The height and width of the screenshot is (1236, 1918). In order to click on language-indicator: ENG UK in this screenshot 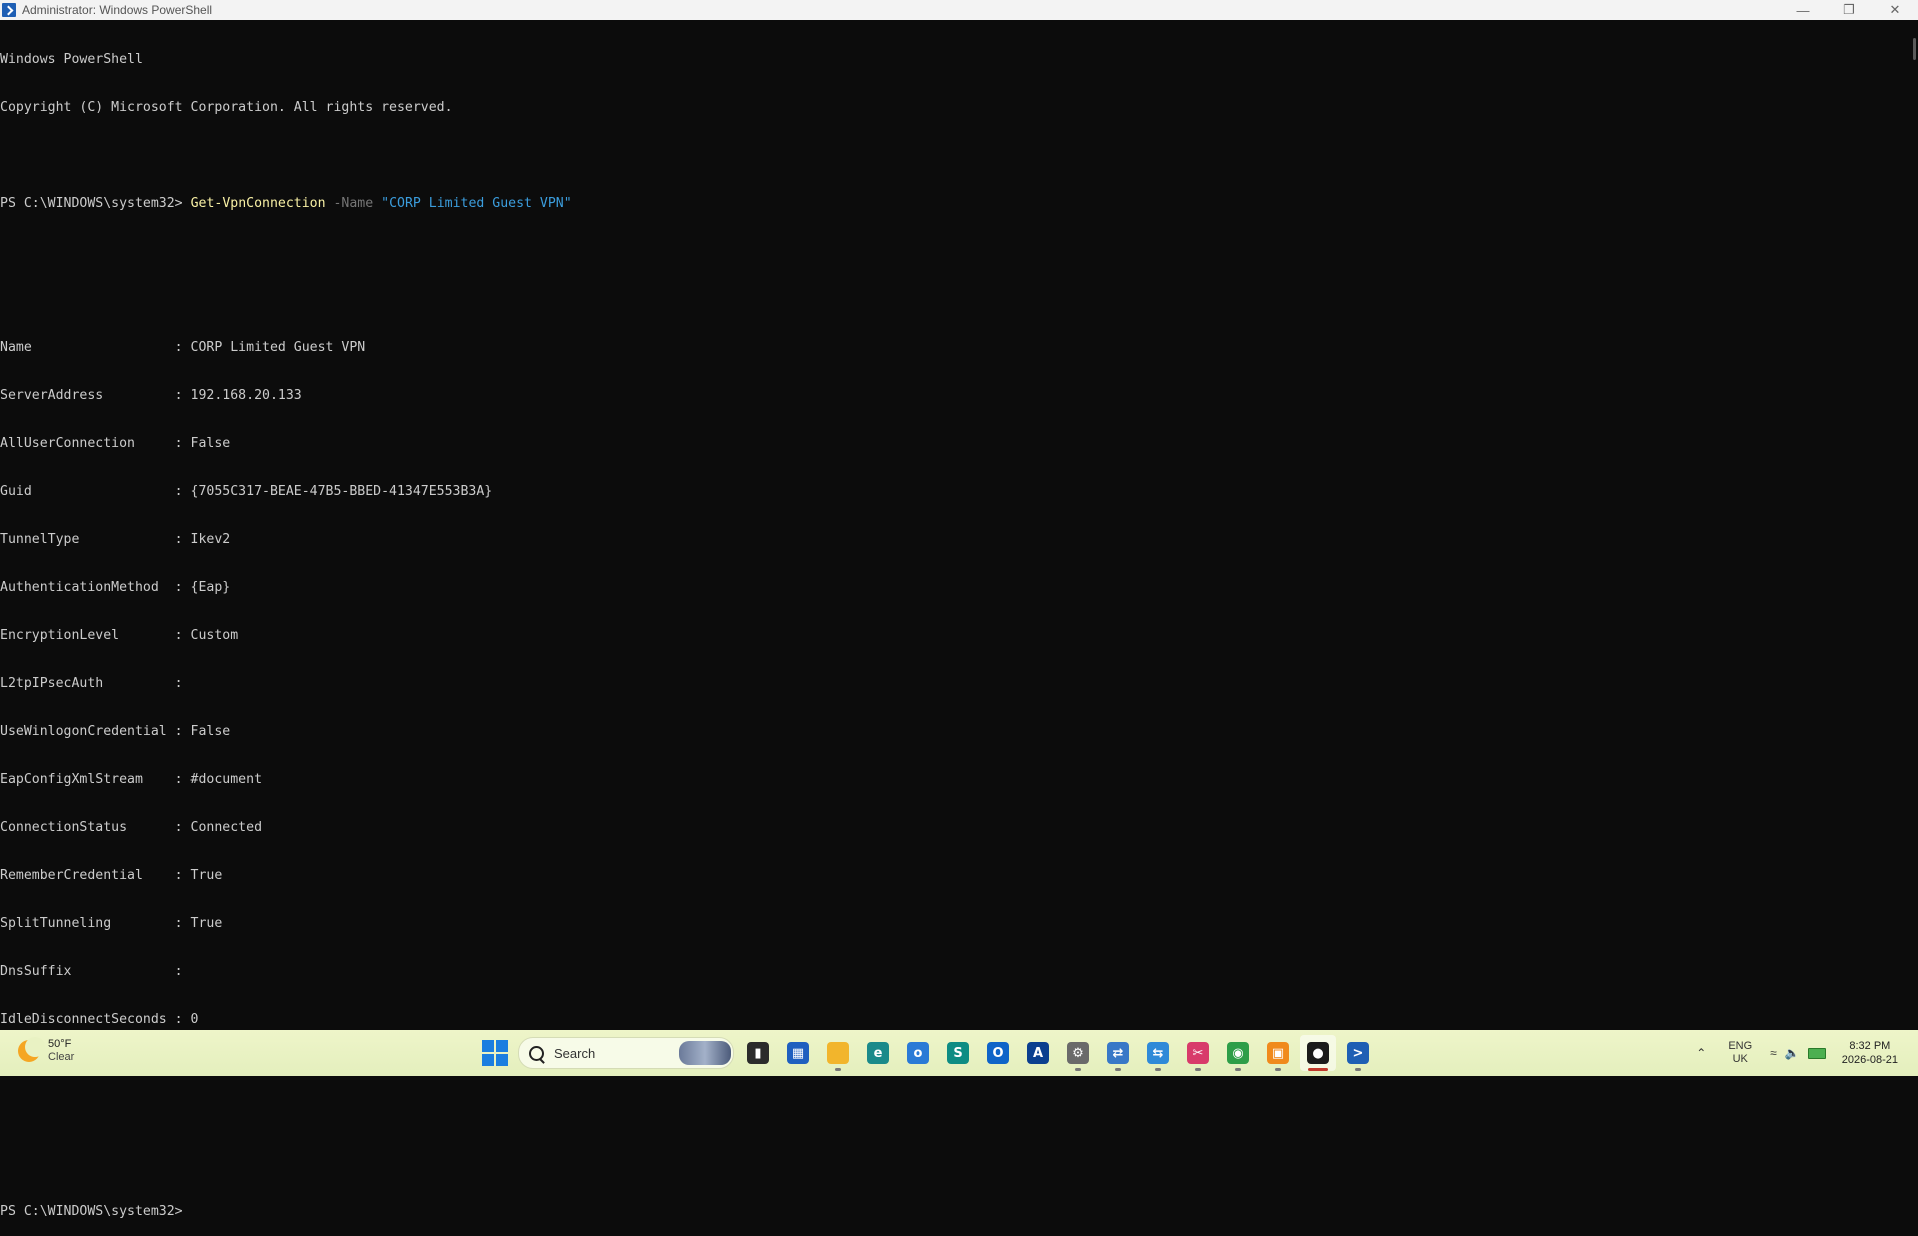, I will do `click(1740, 1053)`.